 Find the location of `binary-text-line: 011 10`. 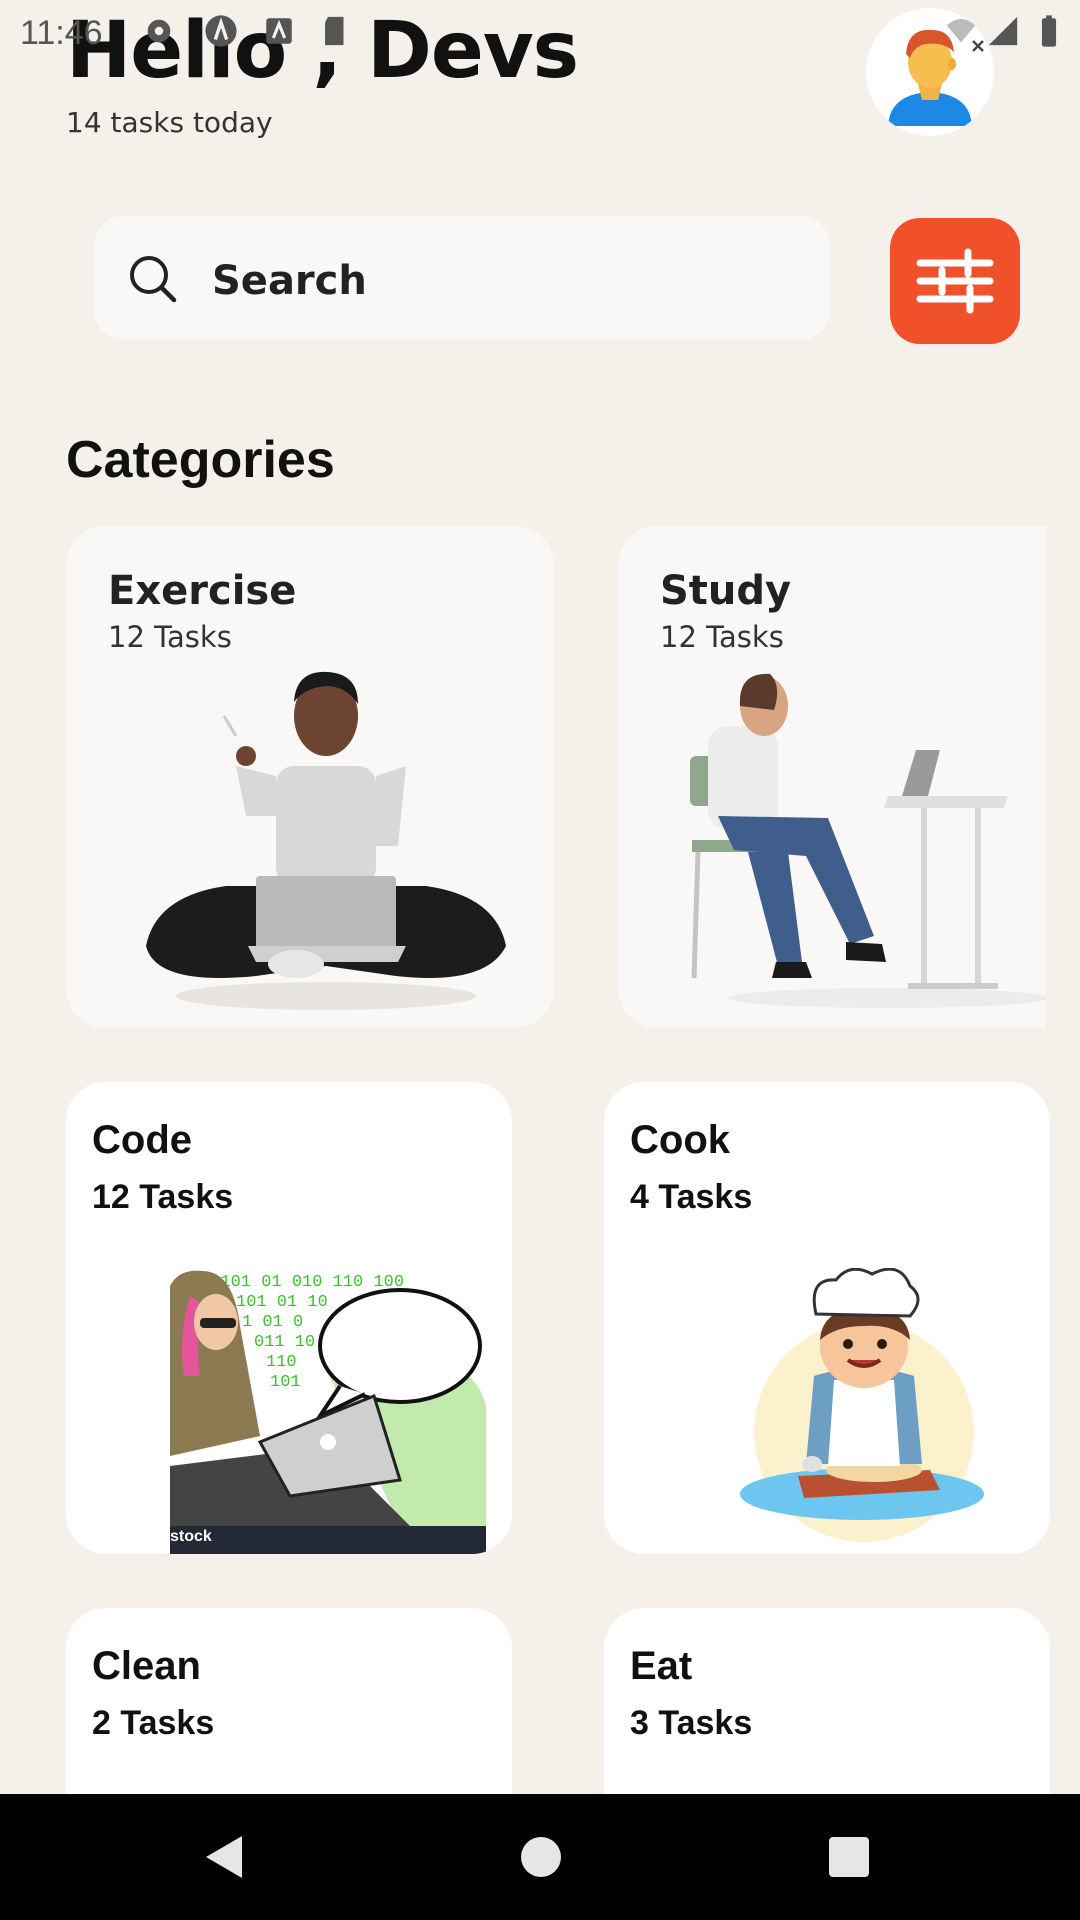

binary-text-line: 011 10 is located at coordinates (284, 1342).